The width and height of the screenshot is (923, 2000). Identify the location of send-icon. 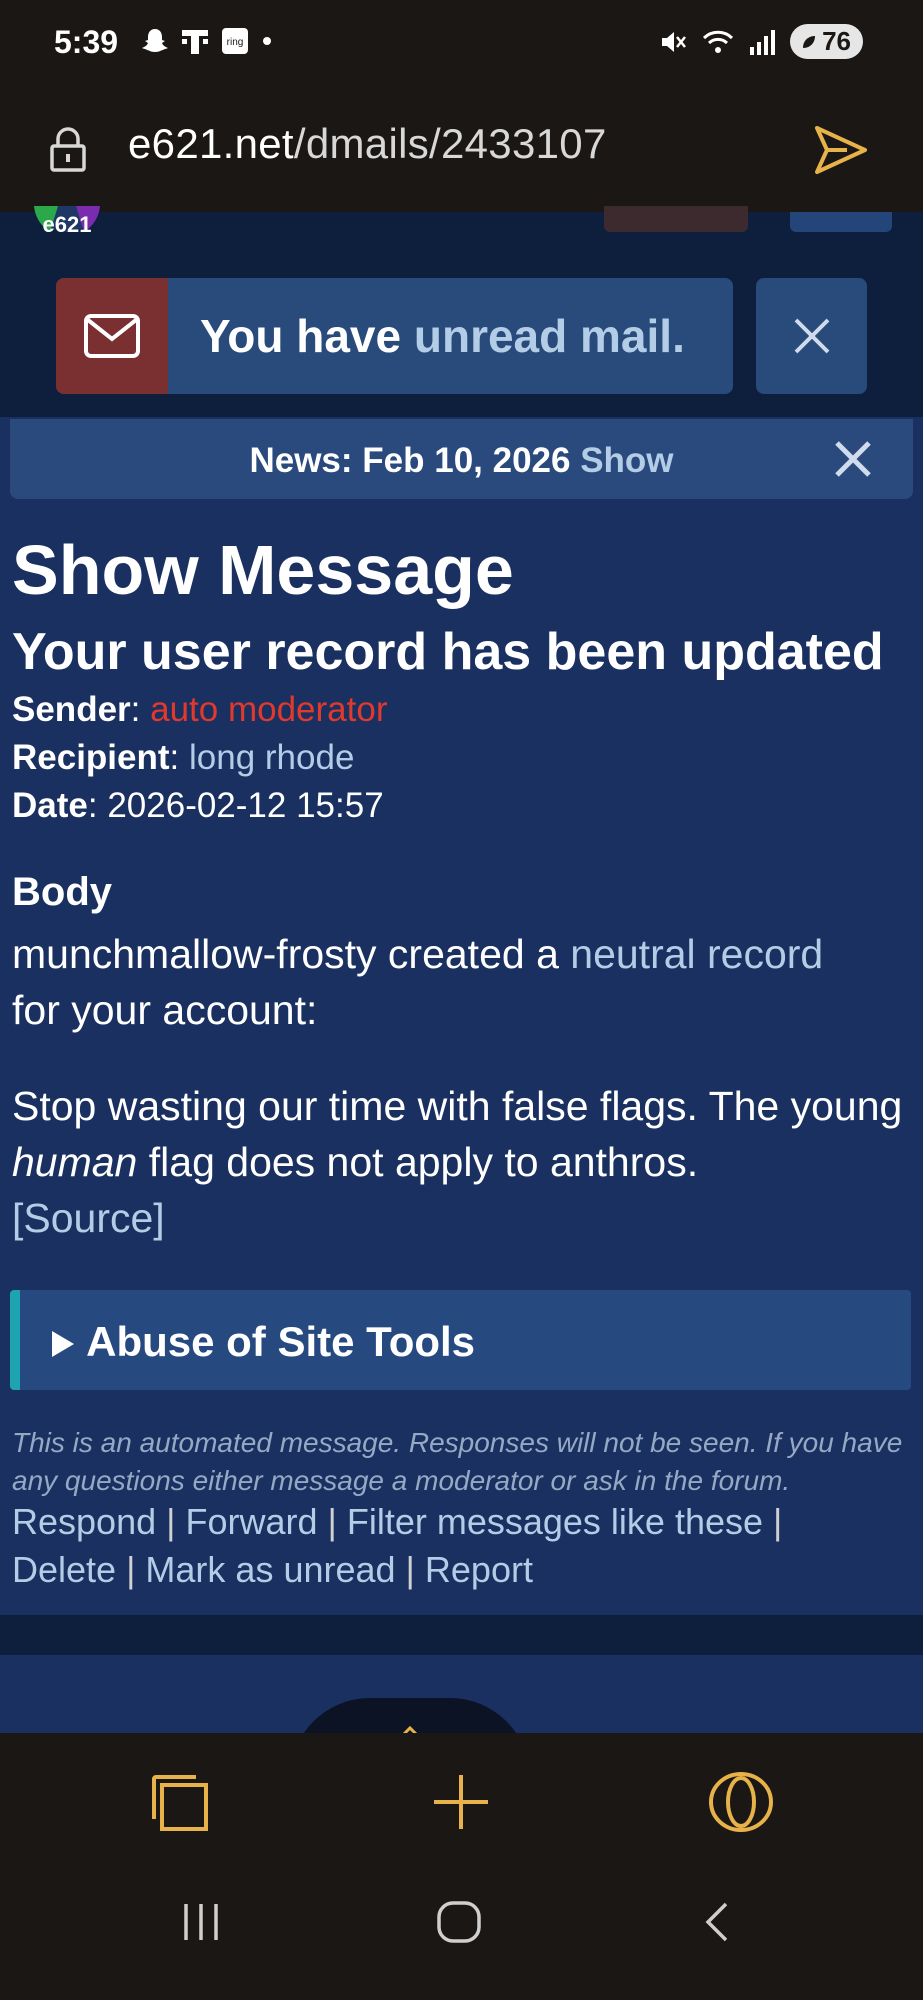
(841, 150).